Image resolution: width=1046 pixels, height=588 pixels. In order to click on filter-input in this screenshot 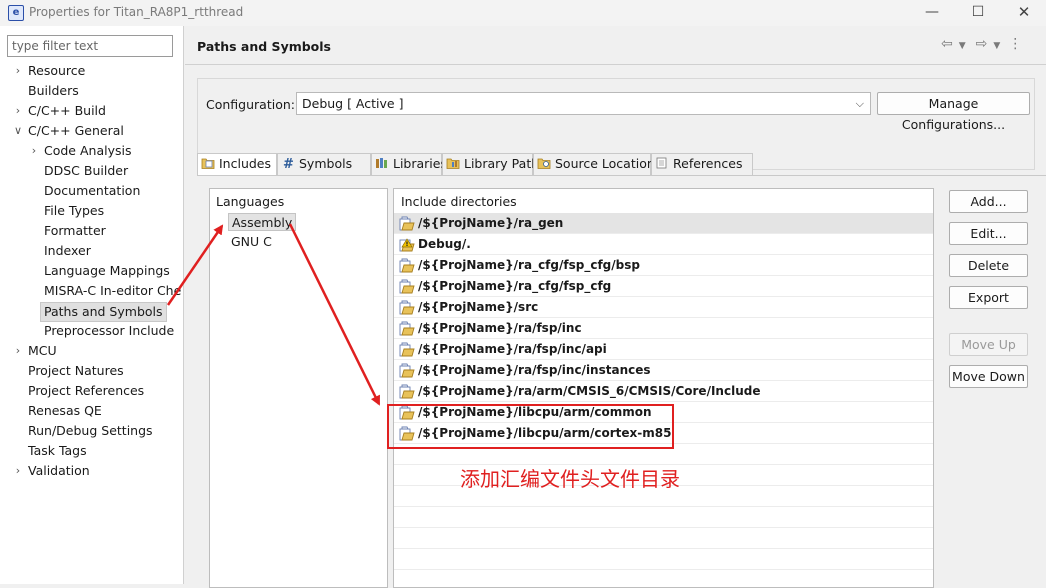, I will do `click(90, 46)`.